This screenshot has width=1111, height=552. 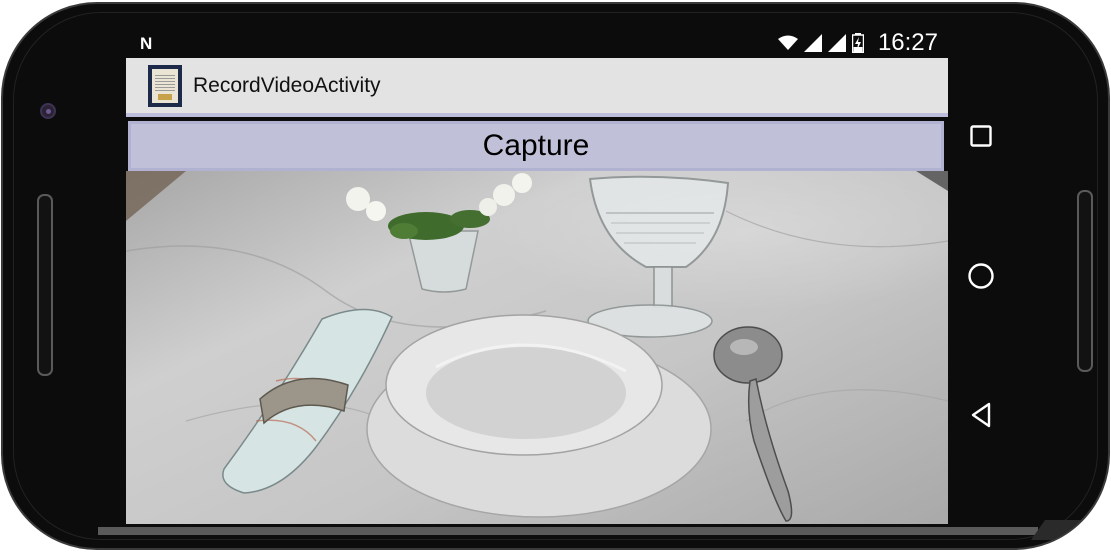 What do you see at coordinates (537, 115) in the screenshot?
I see `action-bar-divider` at bounding box center [537, 115].